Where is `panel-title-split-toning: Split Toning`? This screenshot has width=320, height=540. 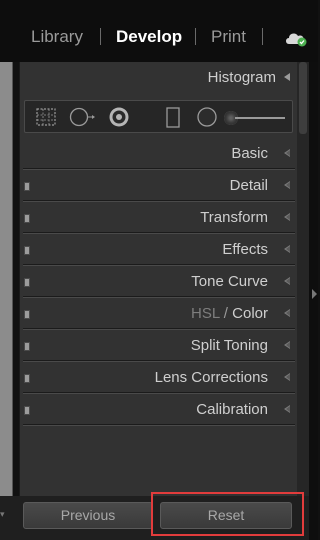
panel-title-split-toning: Split Toning is located at coordinates (229, 345).